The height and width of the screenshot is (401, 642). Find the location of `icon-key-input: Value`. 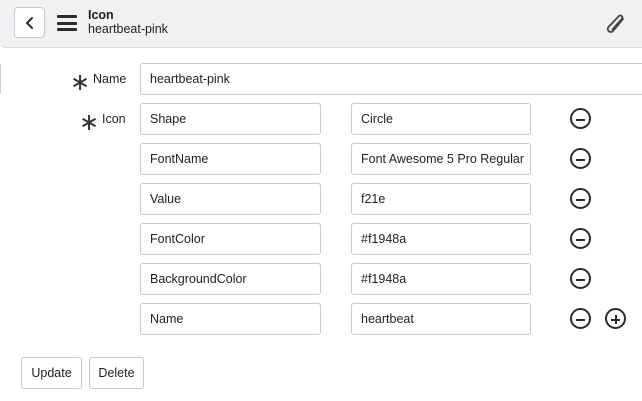

icon-key-input: Value is located at coordinates (230, 199).